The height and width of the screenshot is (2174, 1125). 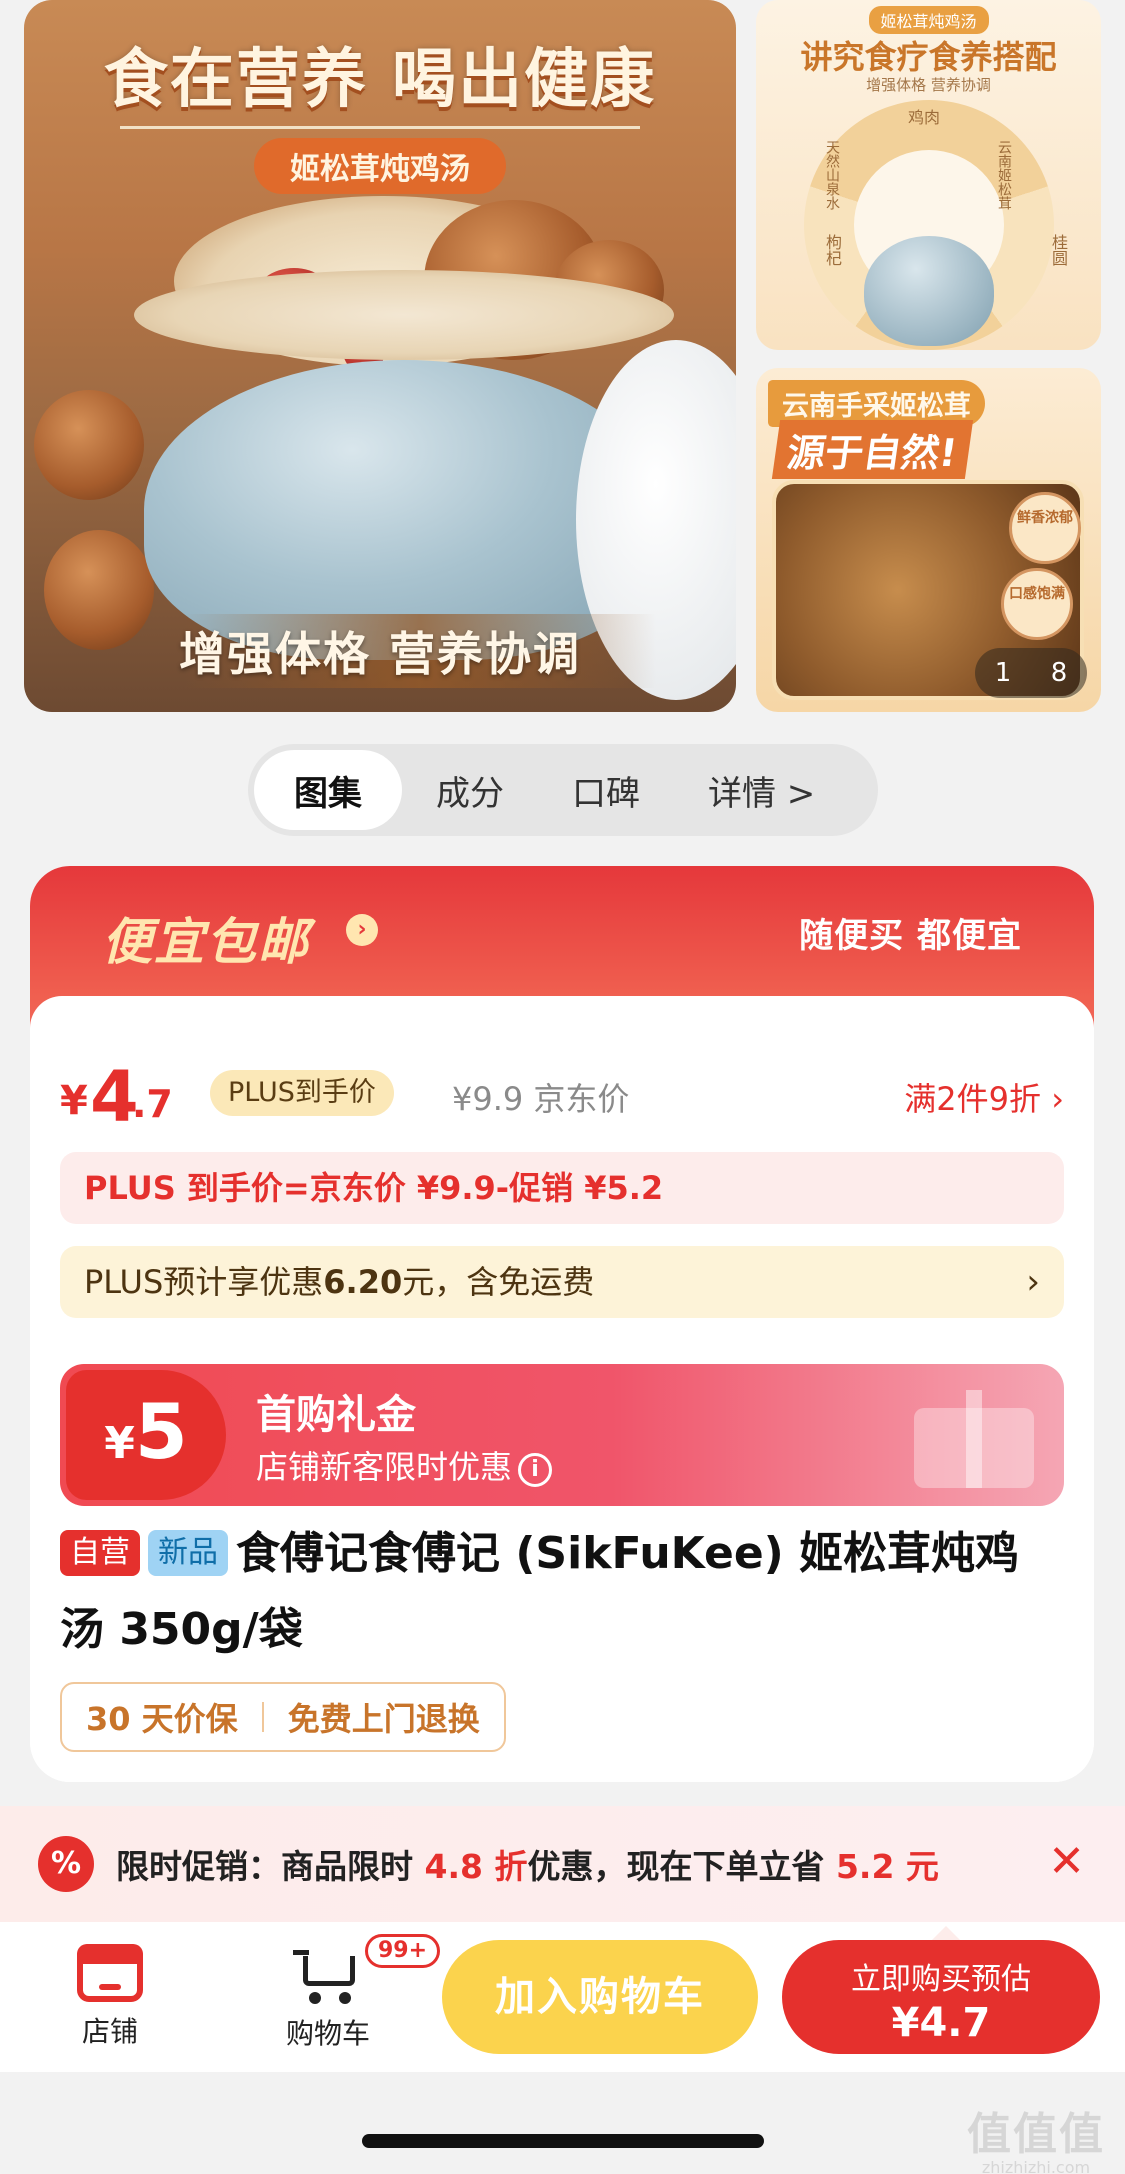 What do you see at coordinates (206, 942) in the screenshot?
I see `promo-brand: 便宜包邮` at bounding box center [206, 942].